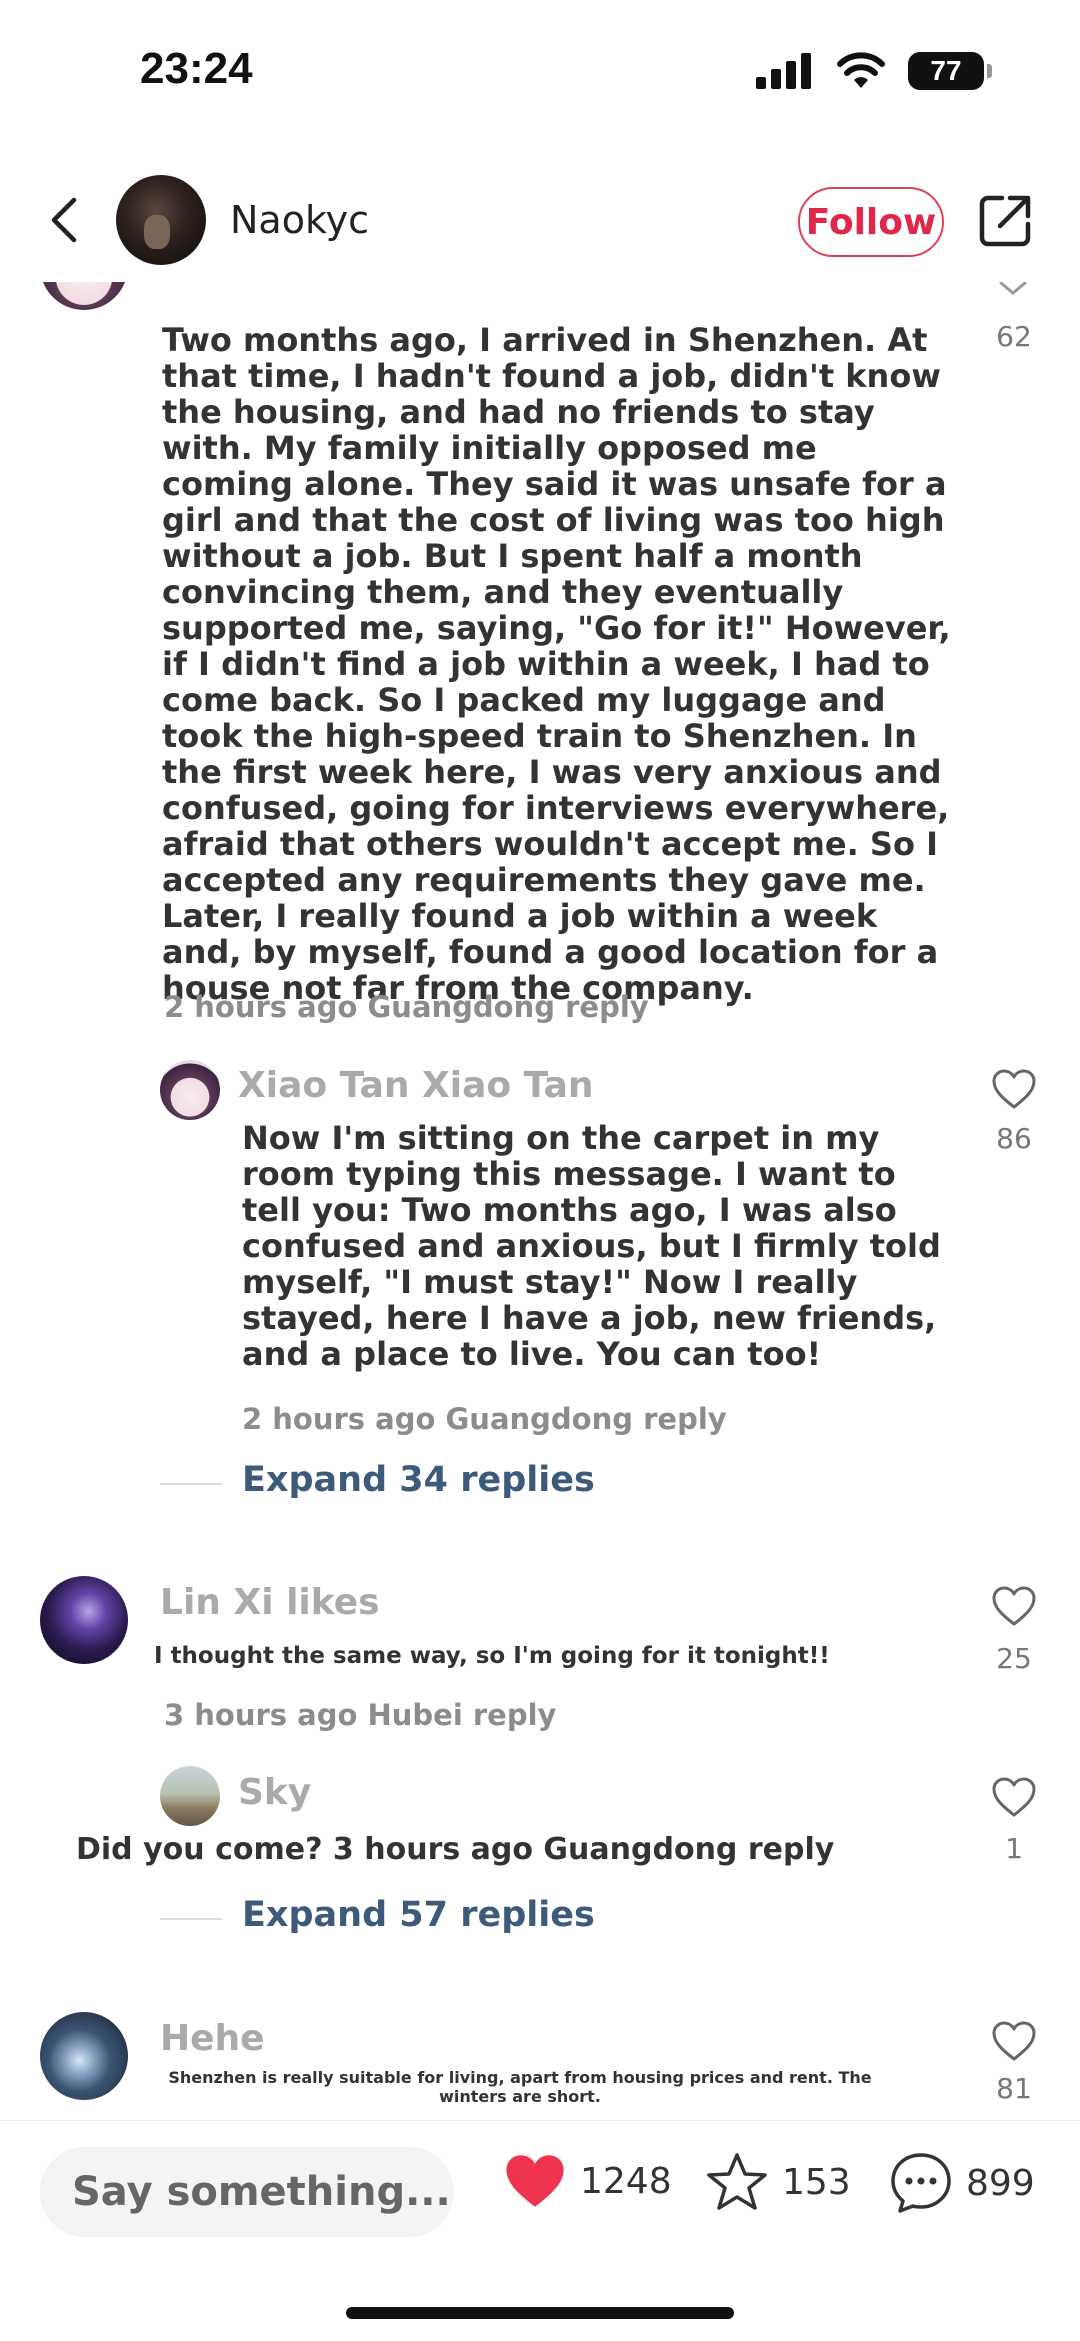  Describe the element at coordinates (777, 2182) in the screenshot. I see `favorite-button: 153` at that location.